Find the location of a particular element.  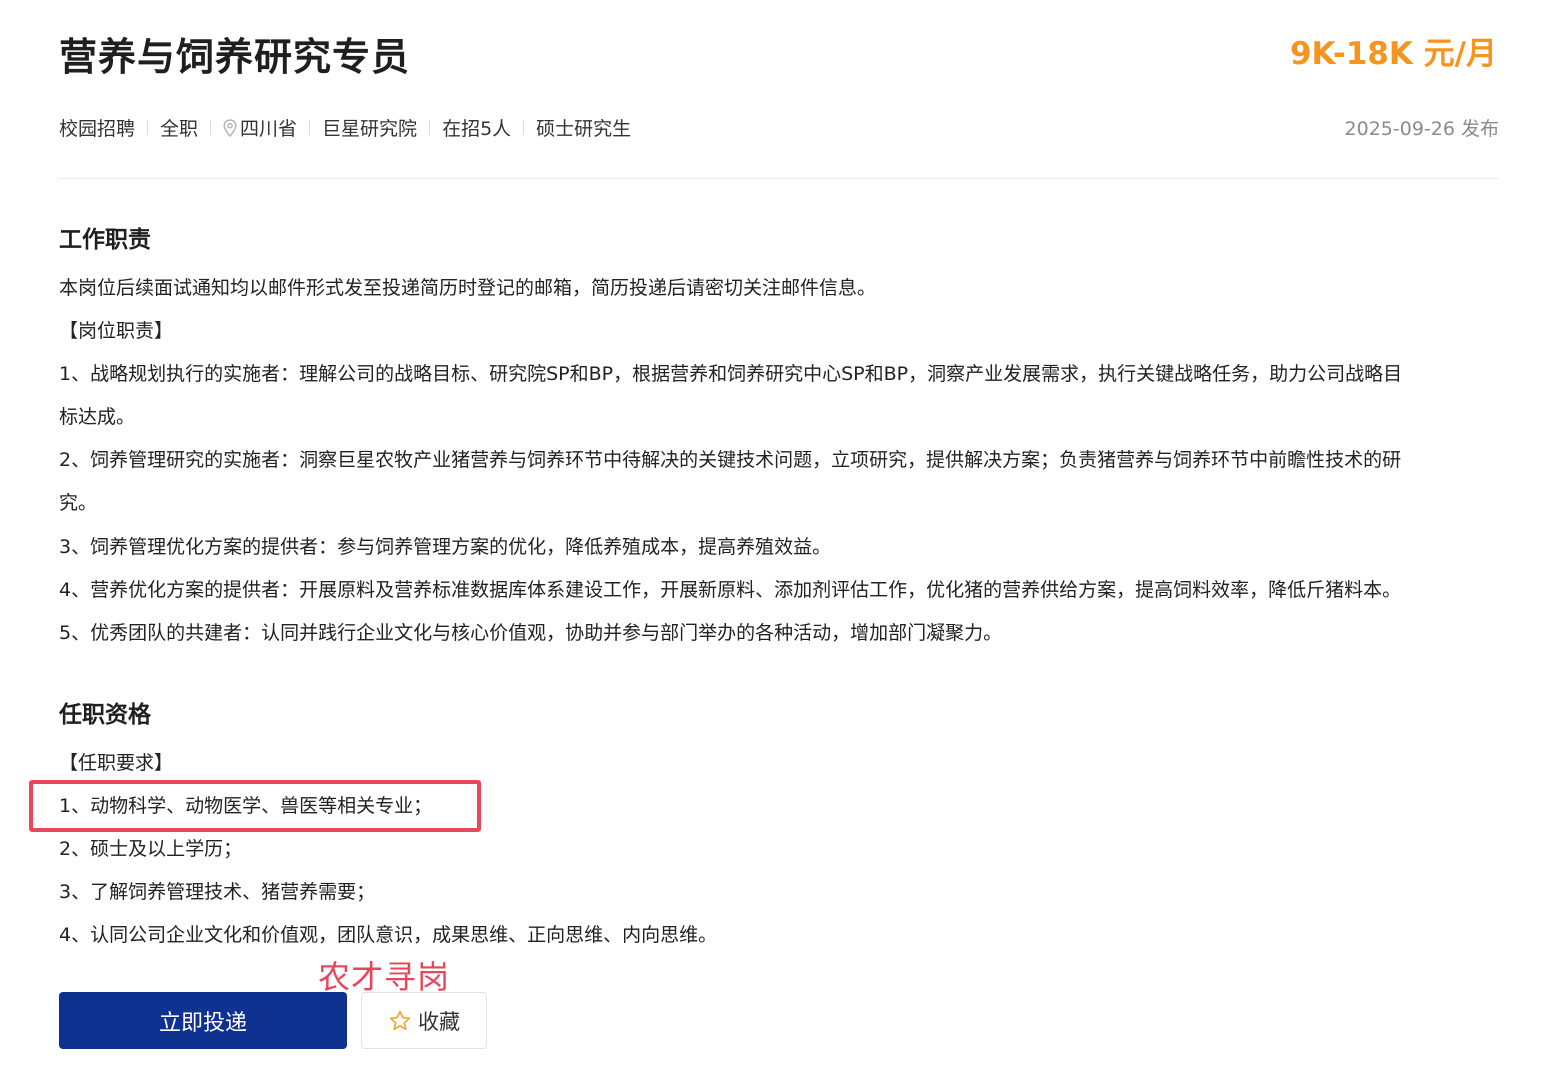

company-name: 巨星研究院 is located at coordinates (370, 129).